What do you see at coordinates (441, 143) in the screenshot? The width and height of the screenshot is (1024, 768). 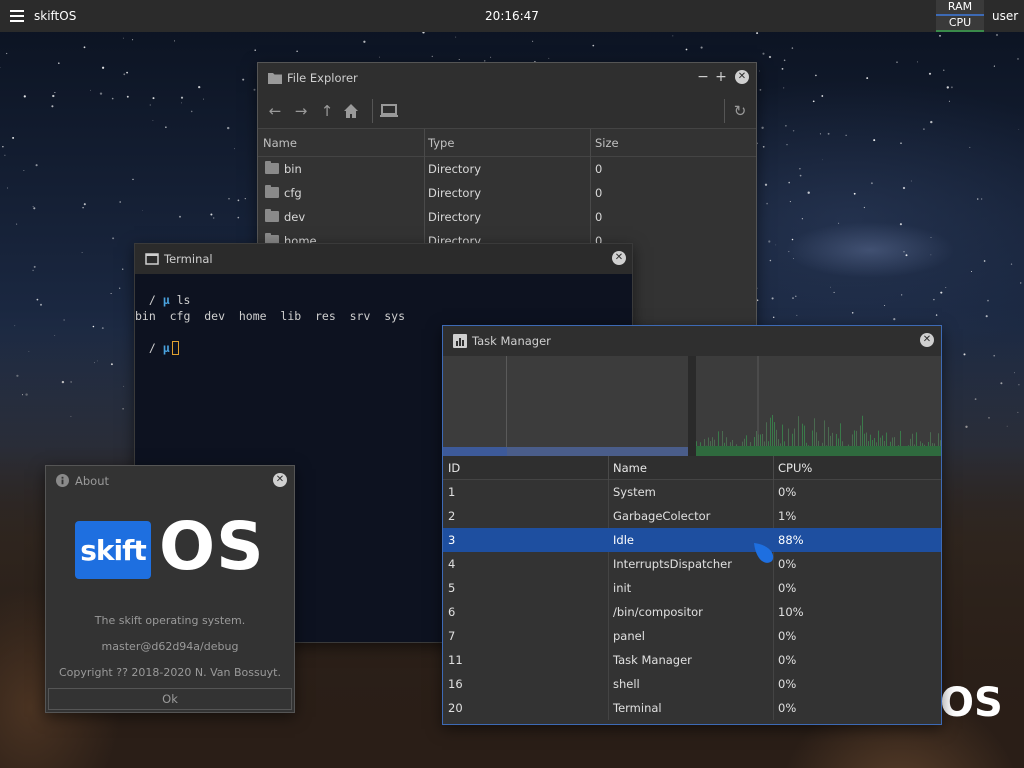 I see `column-header-type: Type` at bounding box center [441, 143].